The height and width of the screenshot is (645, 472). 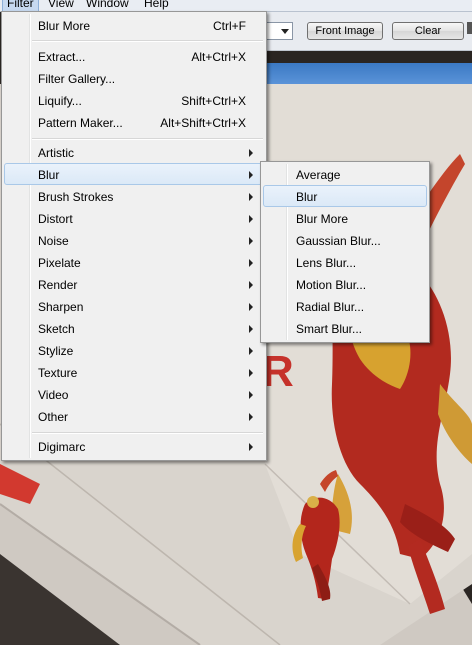 What do you see at coordinates (61, 307) in the screenshot?
I see `menu-item-label: Sharpen` at bounding box center [61, 307].